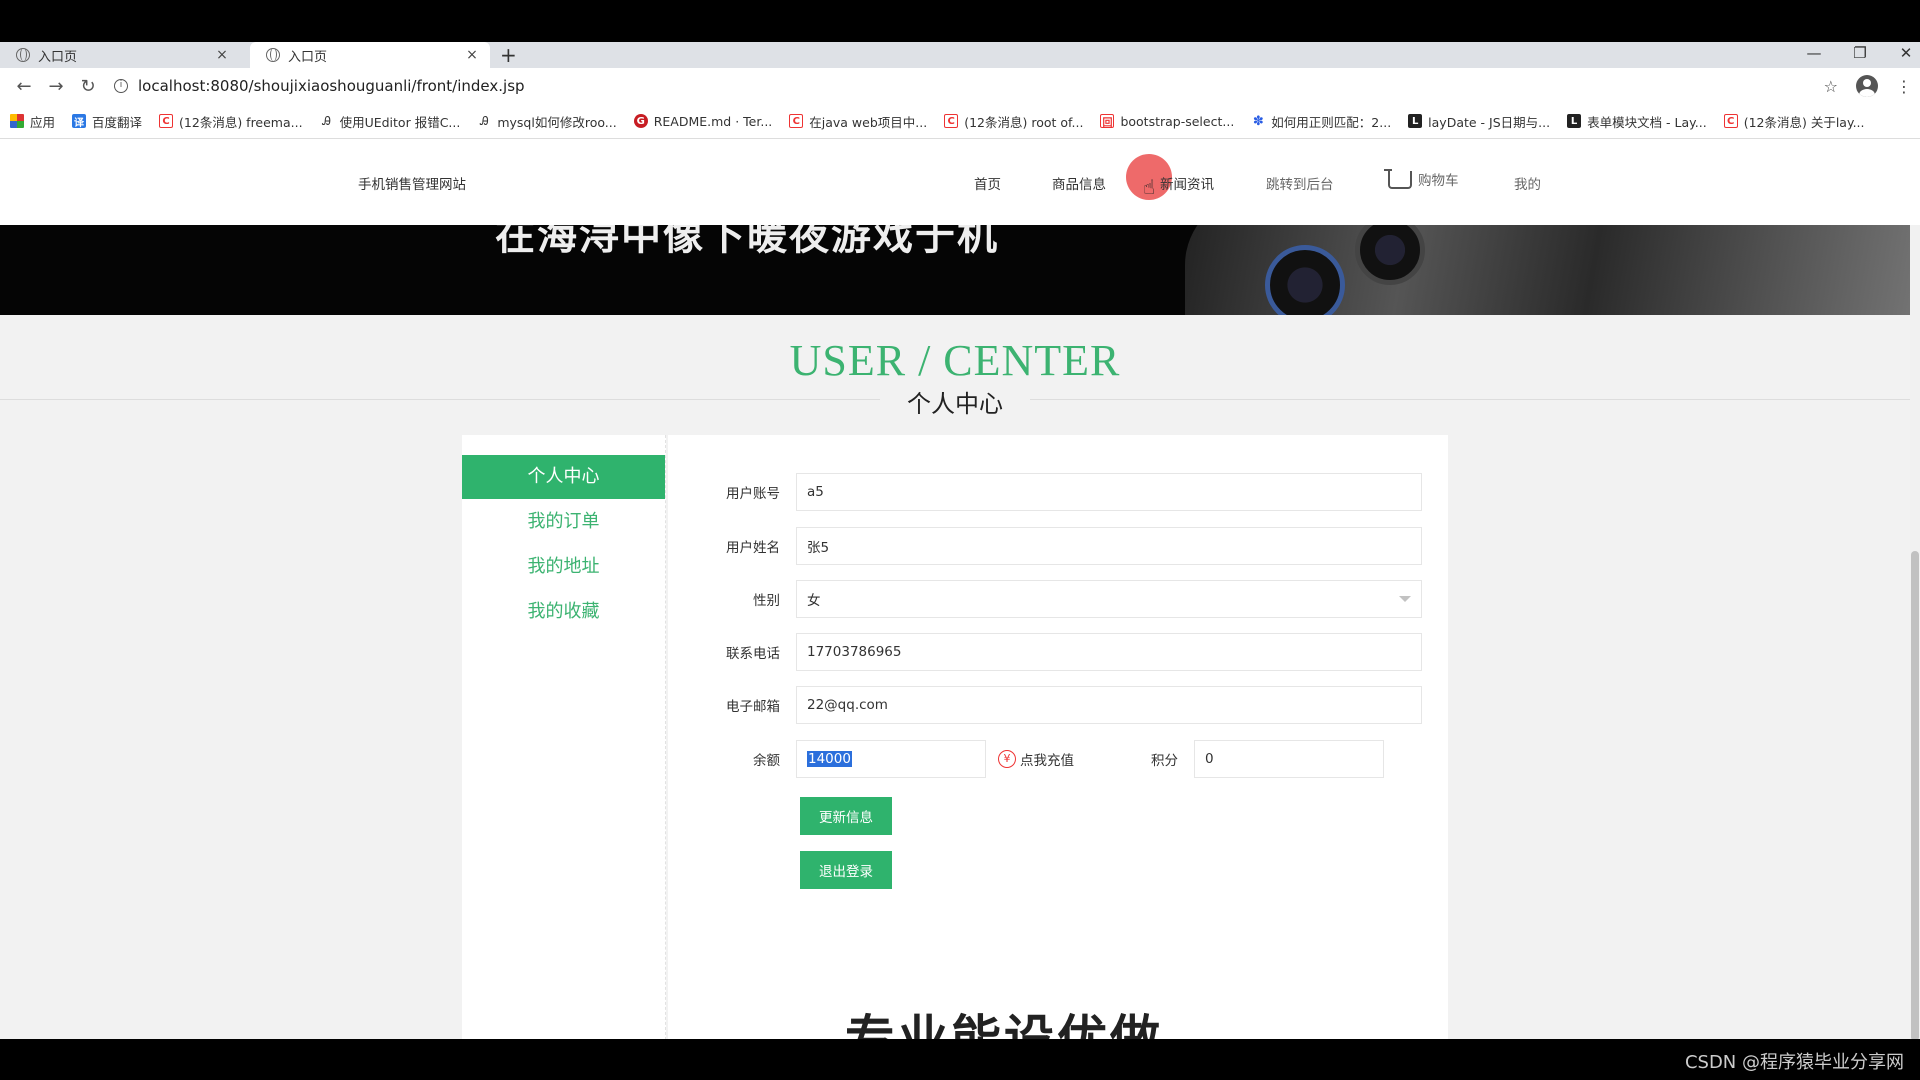 The height and width of the screenshot is (1080, 1920). I want to click on nav-mine: 我的, so click(1527, 183).